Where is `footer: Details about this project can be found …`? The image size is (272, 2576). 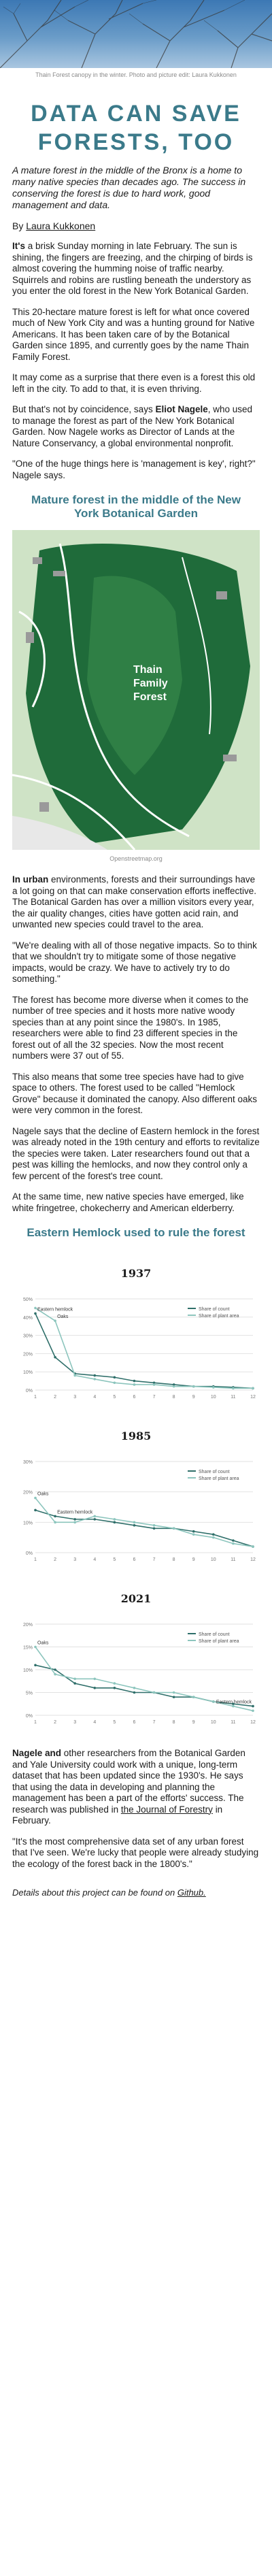
footer: Details about this project can be found … is located at coordinates (136, 1892).